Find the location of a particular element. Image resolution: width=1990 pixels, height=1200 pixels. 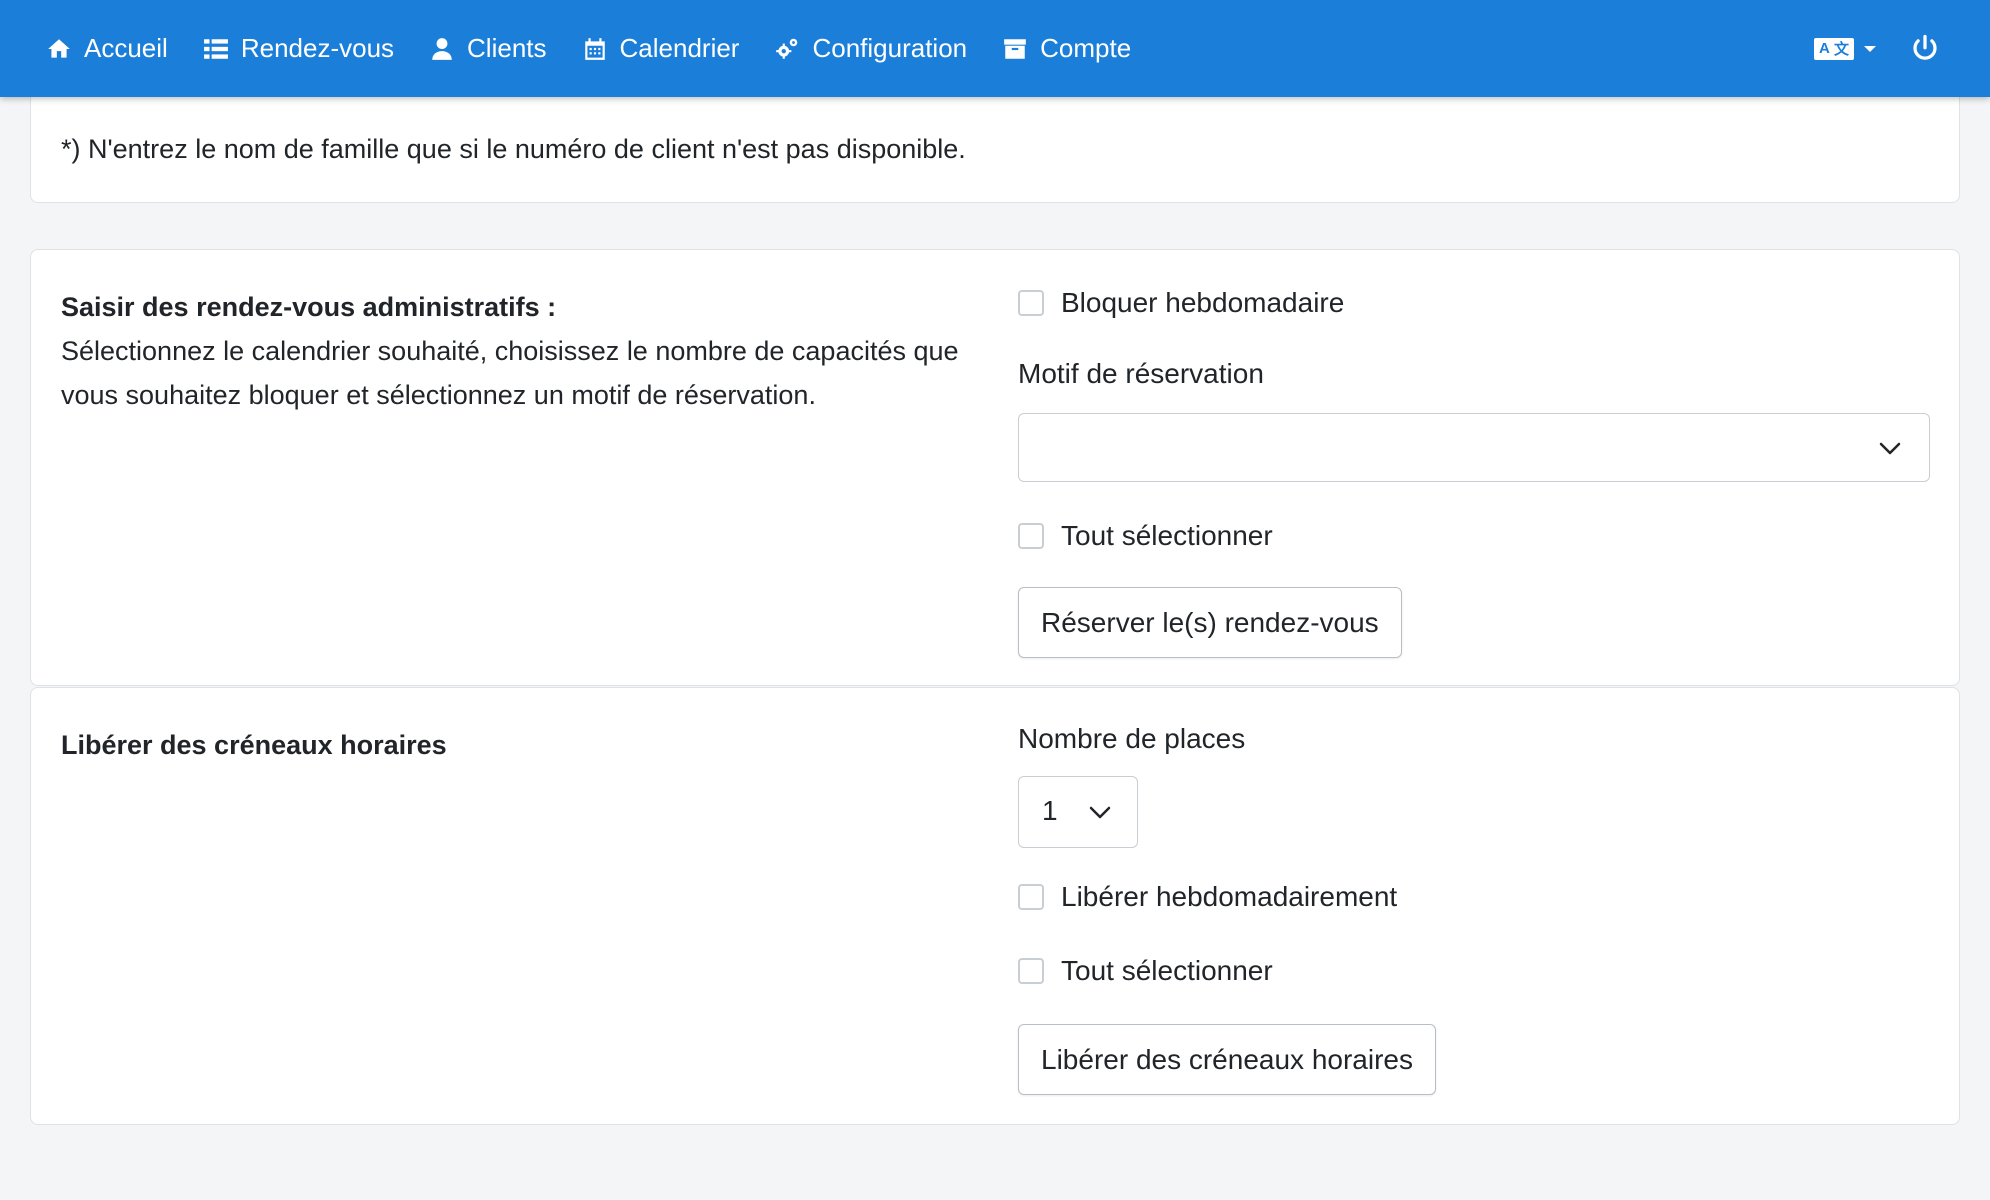

list-icon is located at coordinates (215, 48).